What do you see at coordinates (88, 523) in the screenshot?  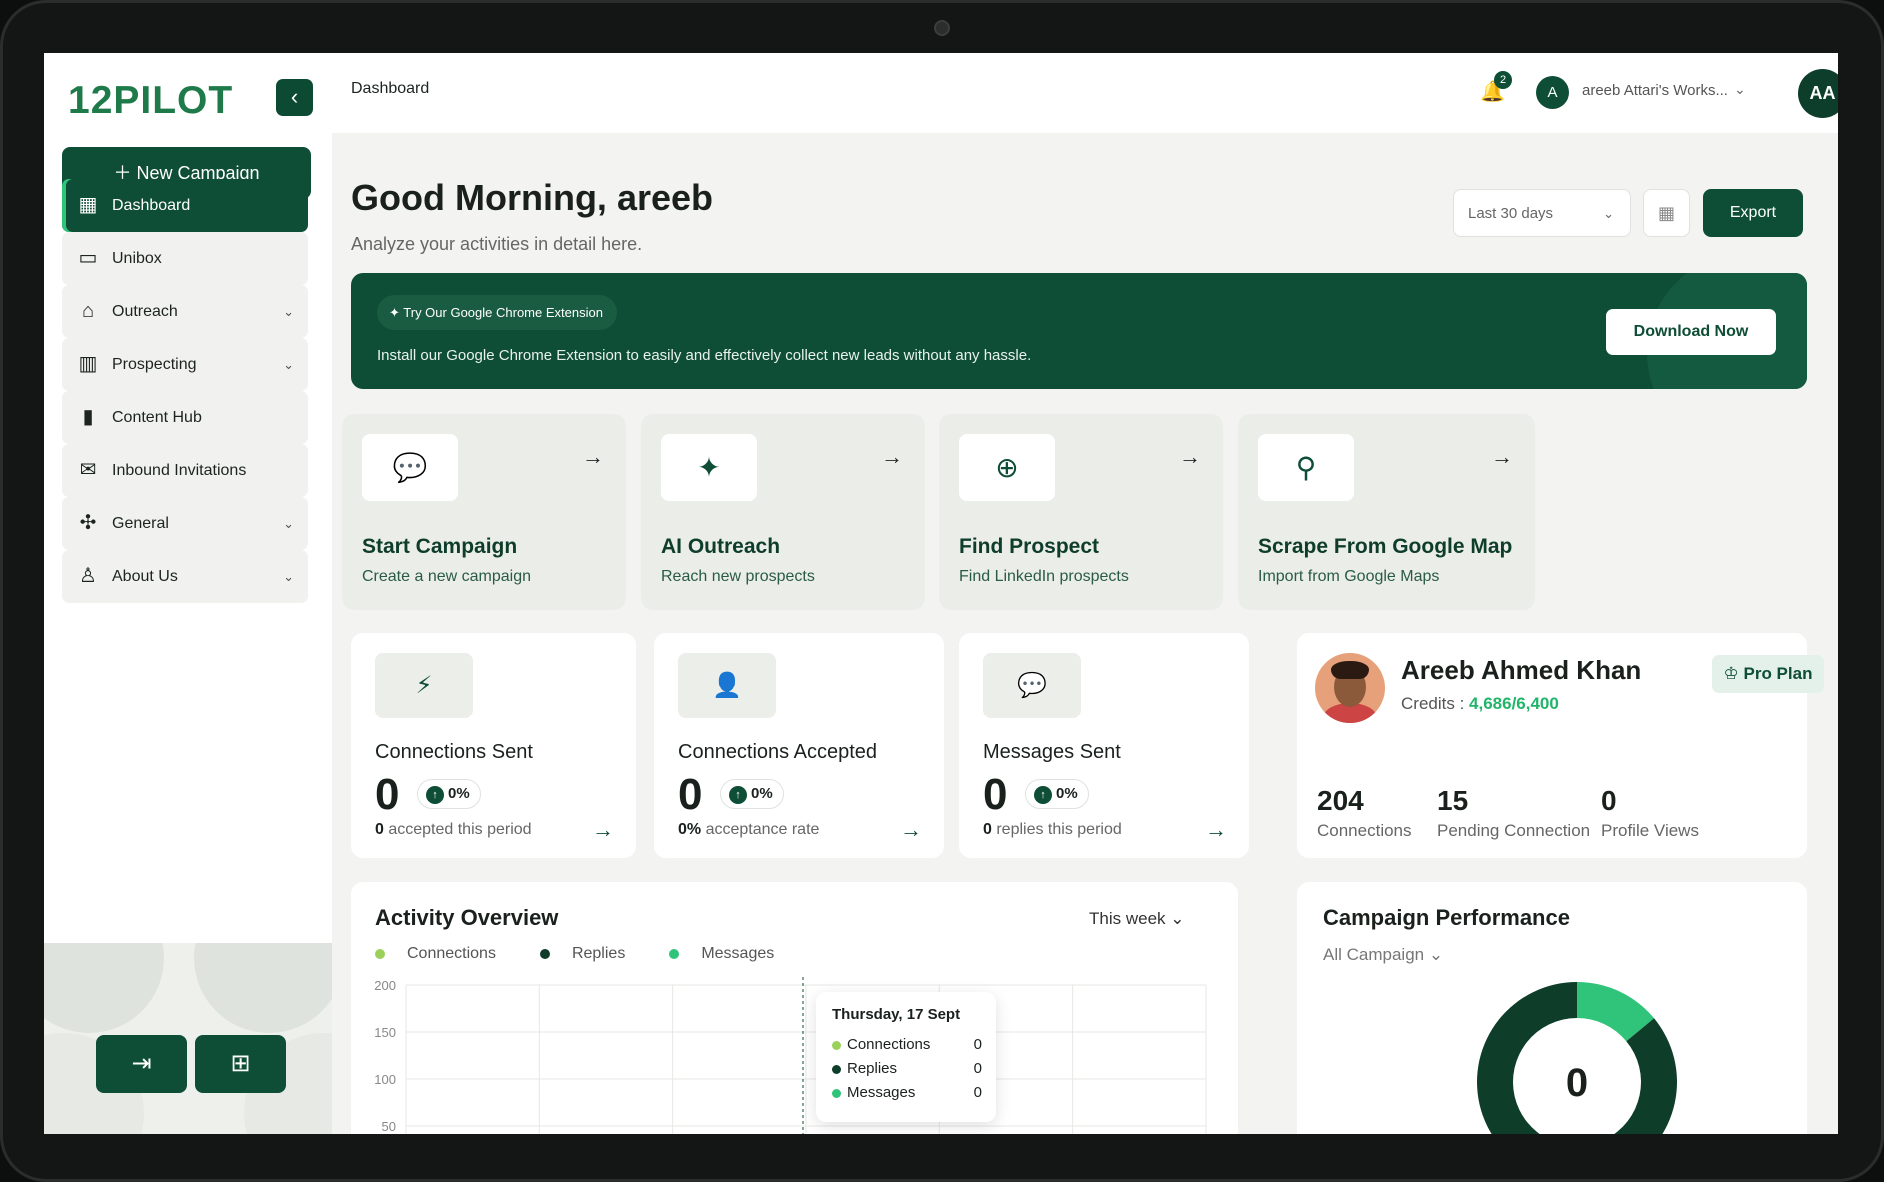 I see `network-icon: ✣` at bounding box center [88, 523].